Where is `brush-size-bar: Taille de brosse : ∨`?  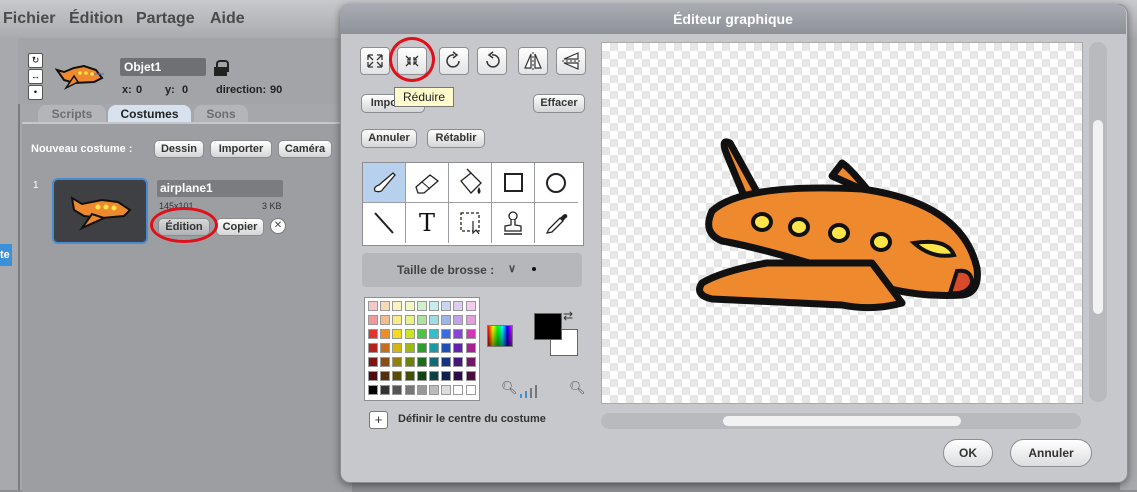 brush-size-bar: Taille de brosse : ∨ is located at coordinates (472, 270).